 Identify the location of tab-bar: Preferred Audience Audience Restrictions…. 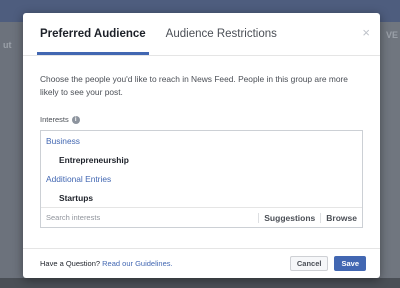
(201, 34).